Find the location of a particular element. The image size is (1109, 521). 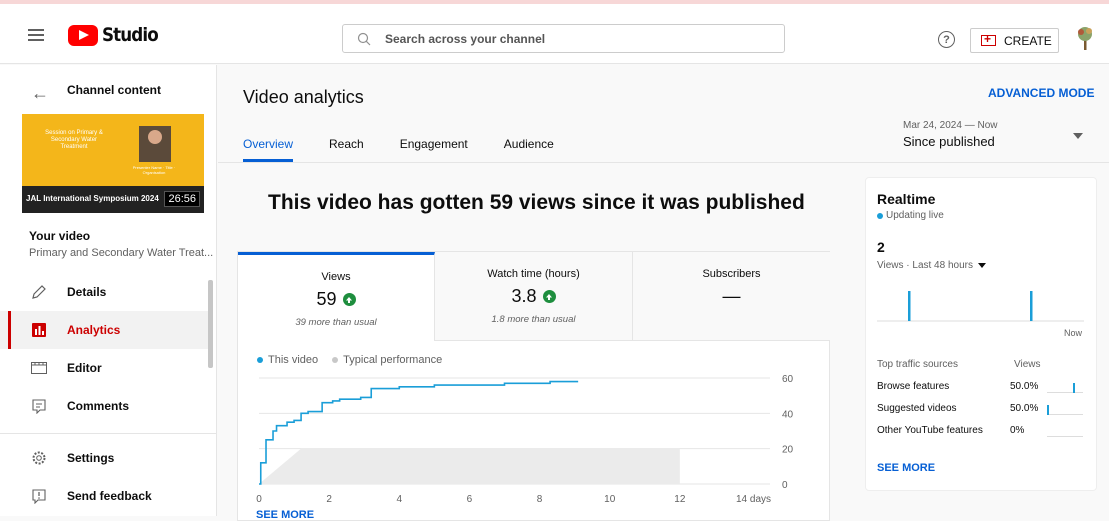

sidebar-scrollbar is located at coordinates (210, 324).